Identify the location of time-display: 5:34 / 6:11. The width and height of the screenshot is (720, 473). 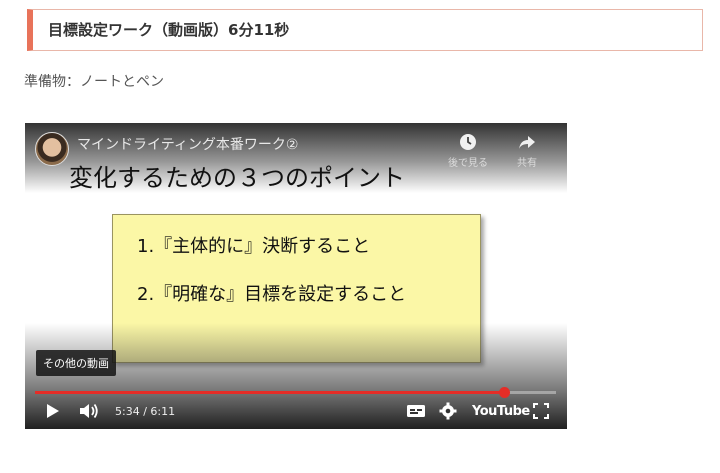
(145, 411).